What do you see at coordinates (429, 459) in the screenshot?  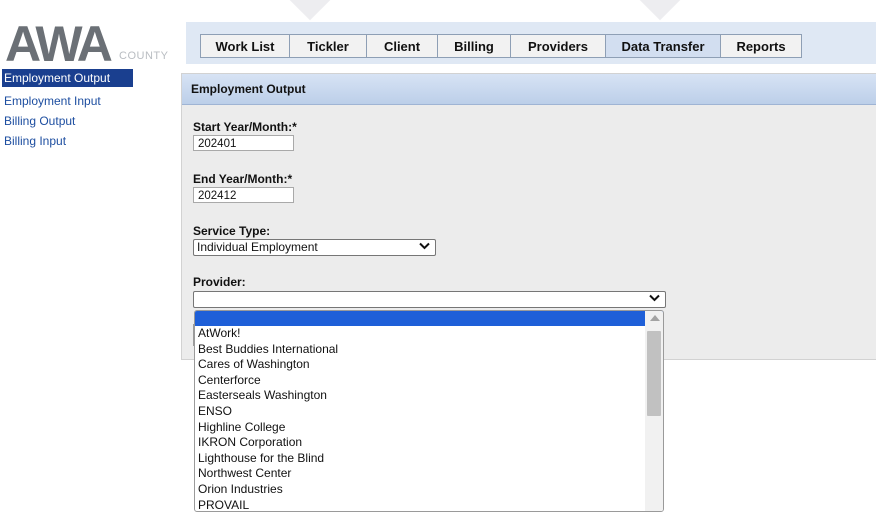 I see `dropdown-option: Lighthouse for the Blind` at bounding box center [429, 459].